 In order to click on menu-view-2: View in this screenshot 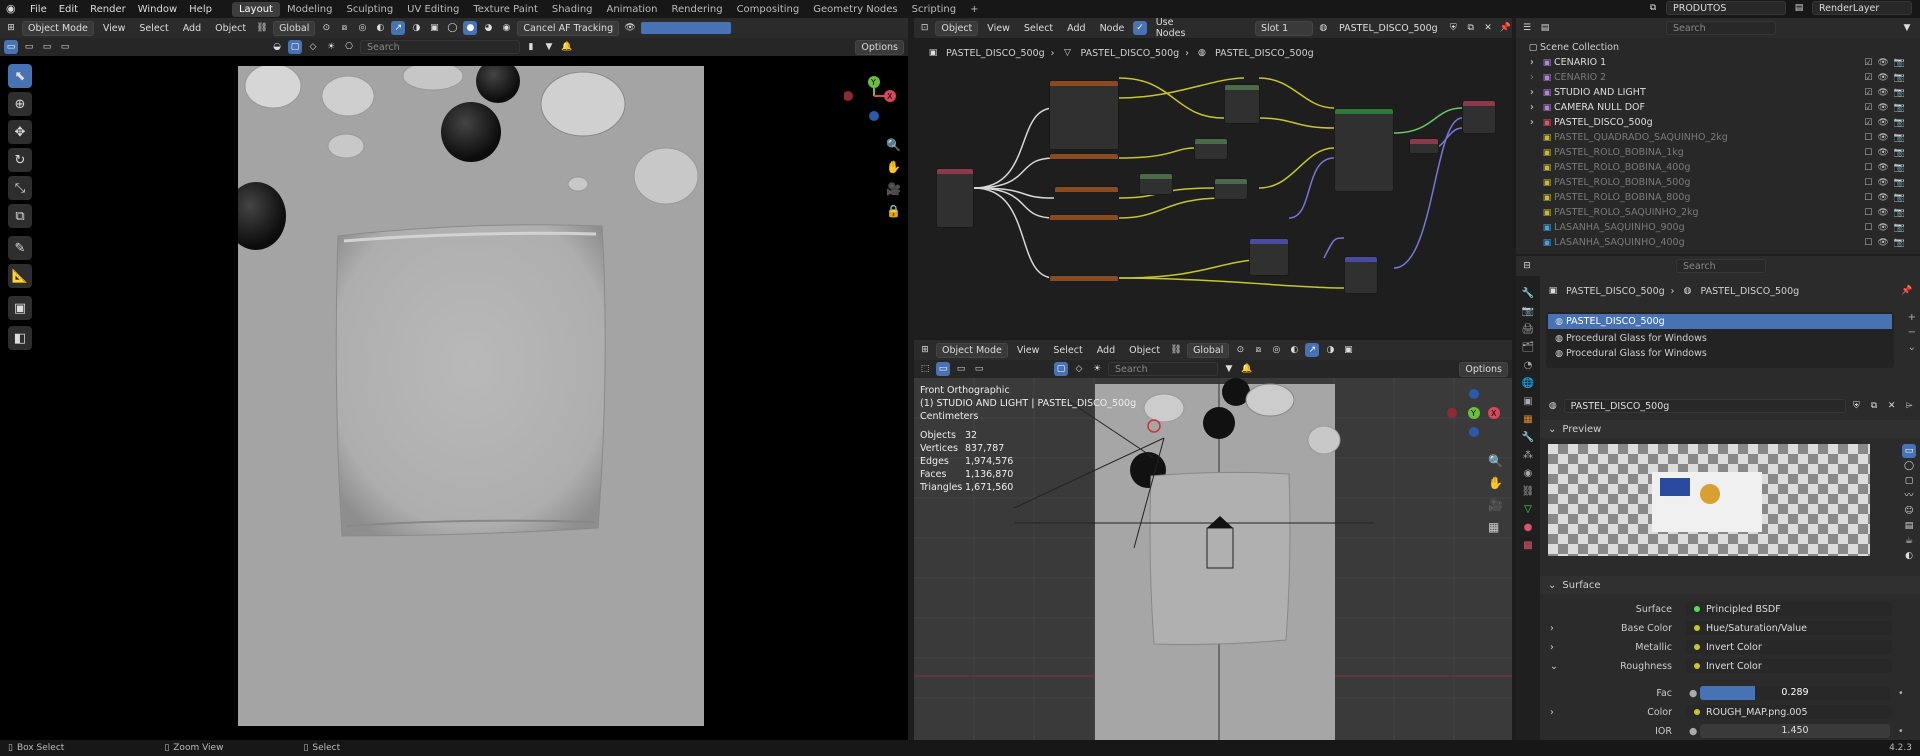, I will do `click(1028, 350)`.